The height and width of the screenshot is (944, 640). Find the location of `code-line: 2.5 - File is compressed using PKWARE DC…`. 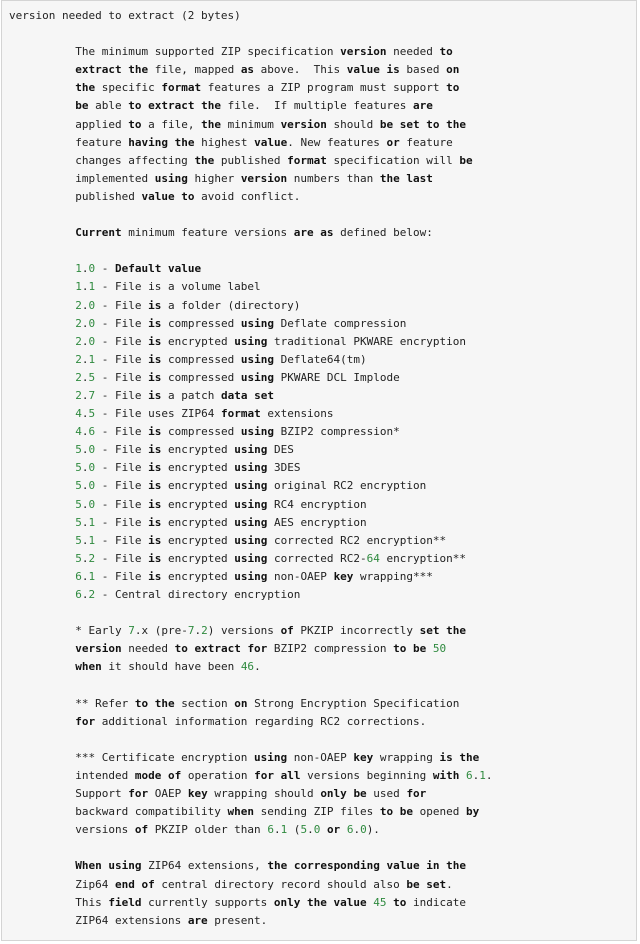

code-line: 2.5 - File is compressed using PKWARE DC… is located at coordinates (237, 377).